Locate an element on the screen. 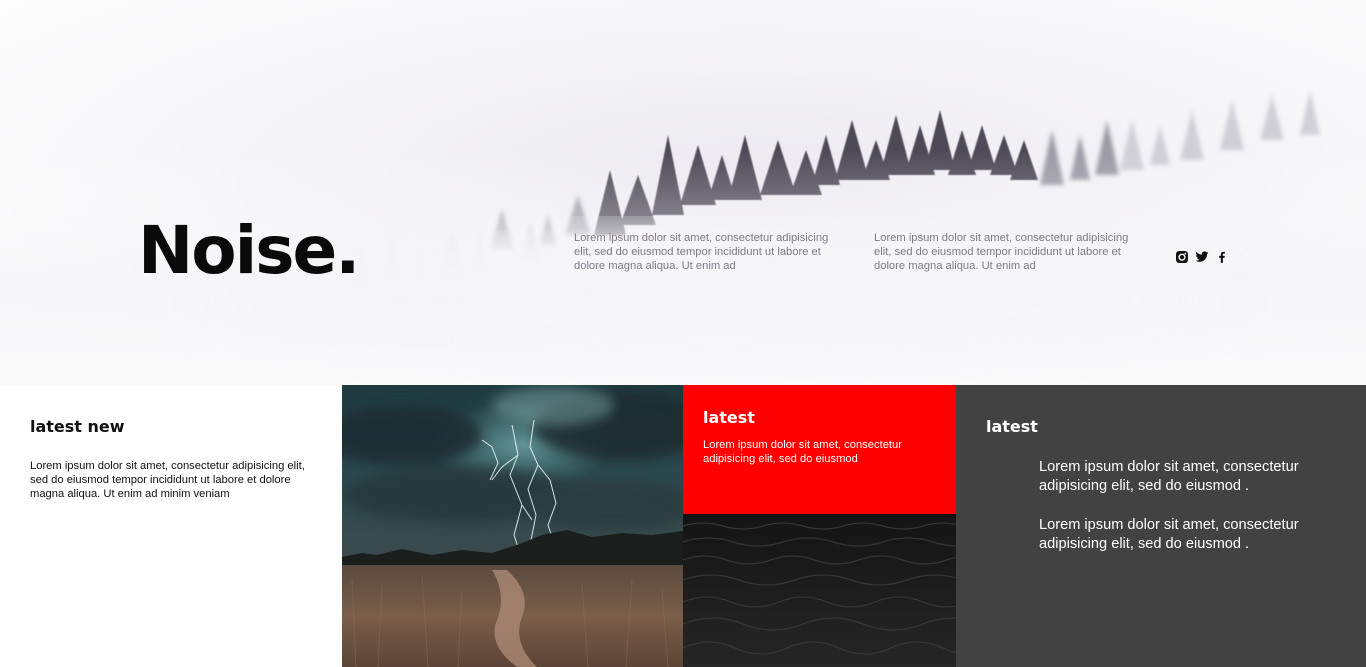  dark-latest-title: latest is located at coordinates (1012, 426).